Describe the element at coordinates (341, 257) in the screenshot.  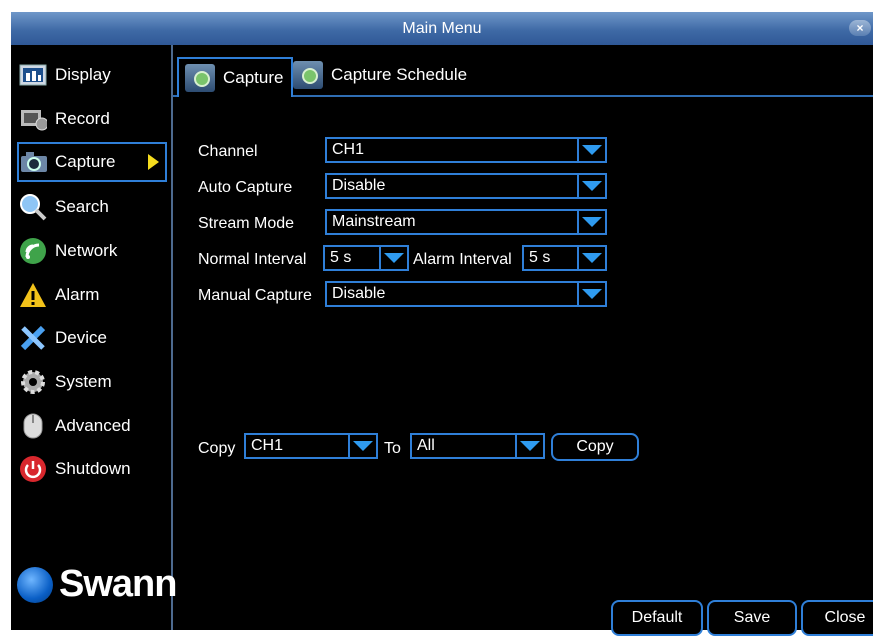
I see `normal-interval-value: 5 s` at that location.